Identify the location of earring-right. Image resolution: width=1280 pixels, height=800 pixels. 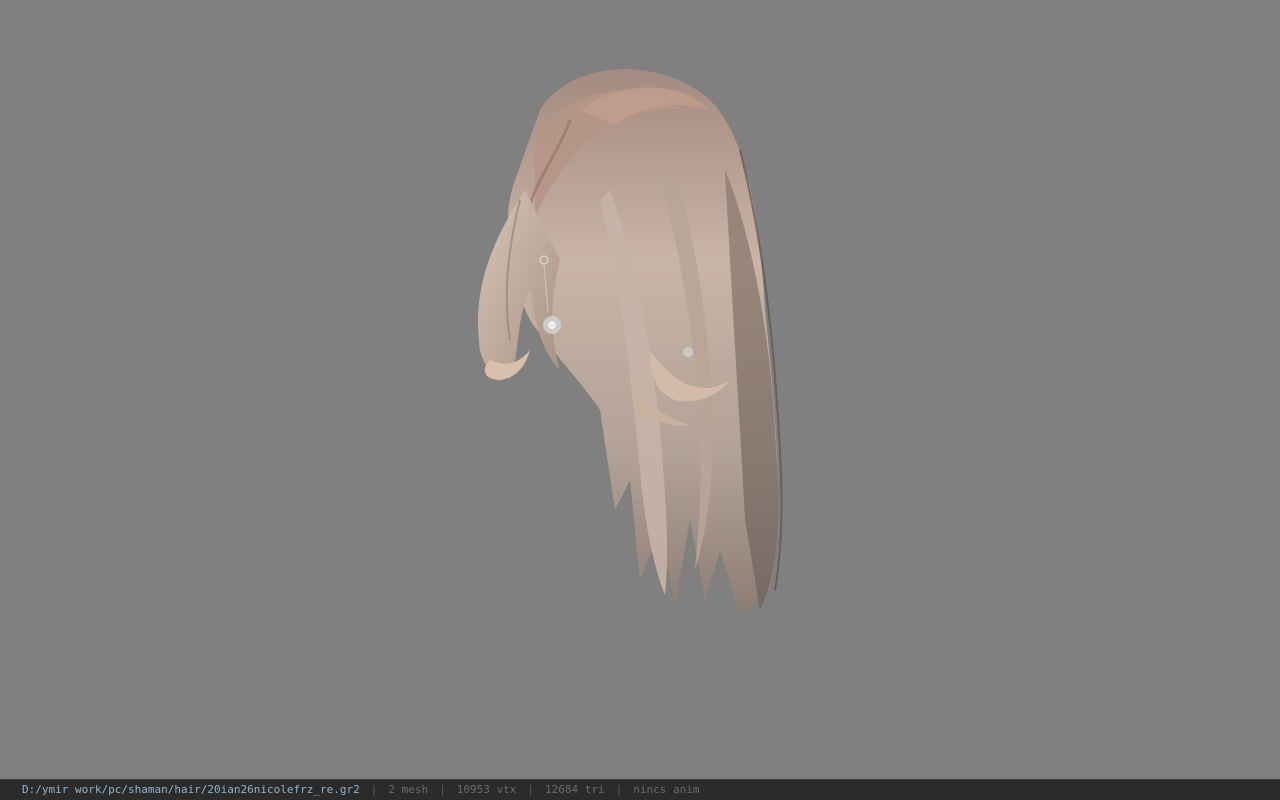
(688, 352).